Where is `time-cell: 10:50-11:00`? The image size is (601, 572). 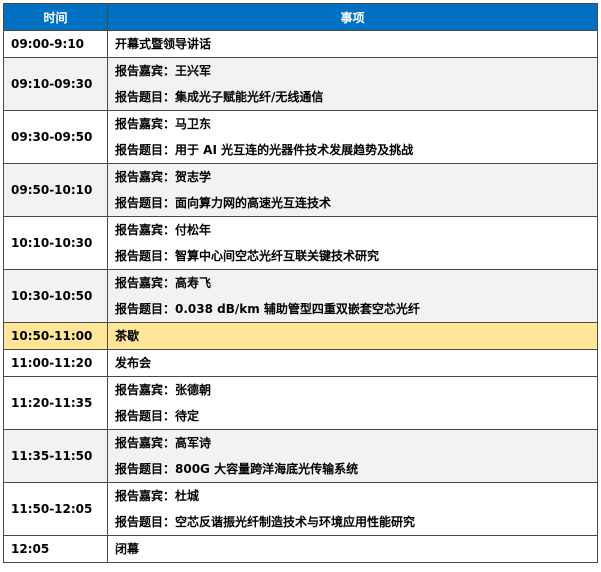 time-cell: 10:50-11:00 is located at coordinates (55, 336).